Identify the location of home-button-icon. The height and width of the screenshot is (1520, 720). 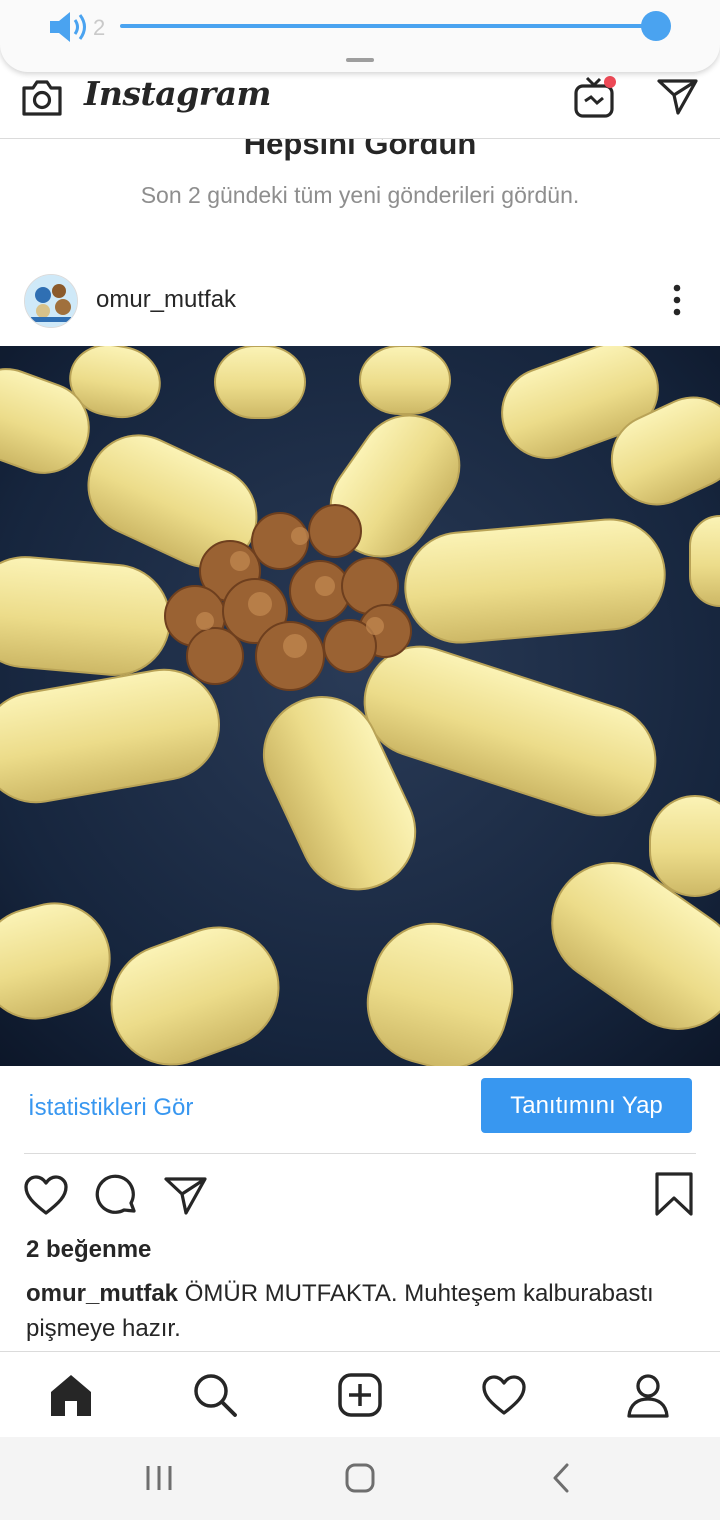
(360, 1478).